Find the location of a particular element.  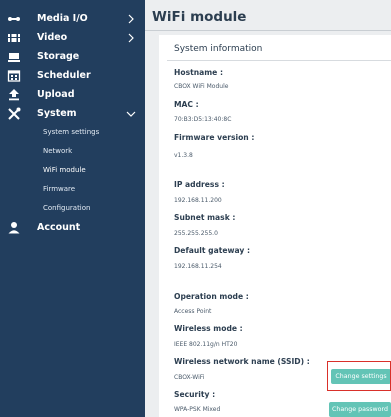

user-icon is located at coordinates (14, 228).